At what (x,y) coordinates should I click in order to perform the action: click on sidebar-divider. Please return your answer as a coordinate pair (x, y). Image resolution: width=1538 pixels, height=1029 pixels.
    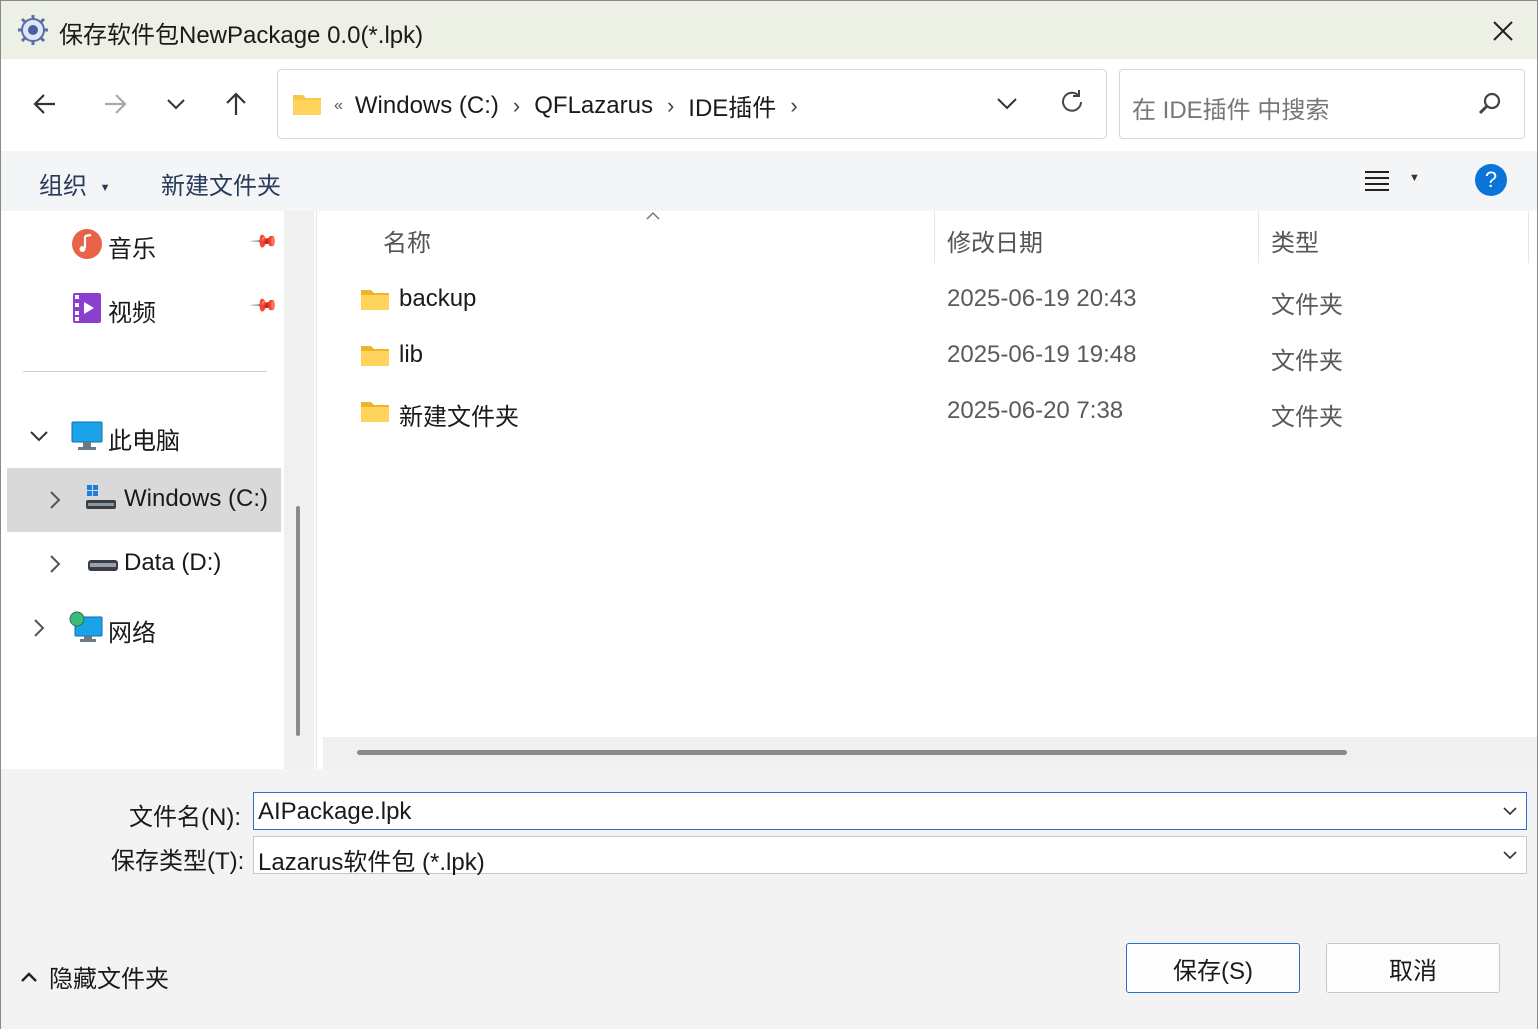
    Looking at the image, I should click on (145, 371).